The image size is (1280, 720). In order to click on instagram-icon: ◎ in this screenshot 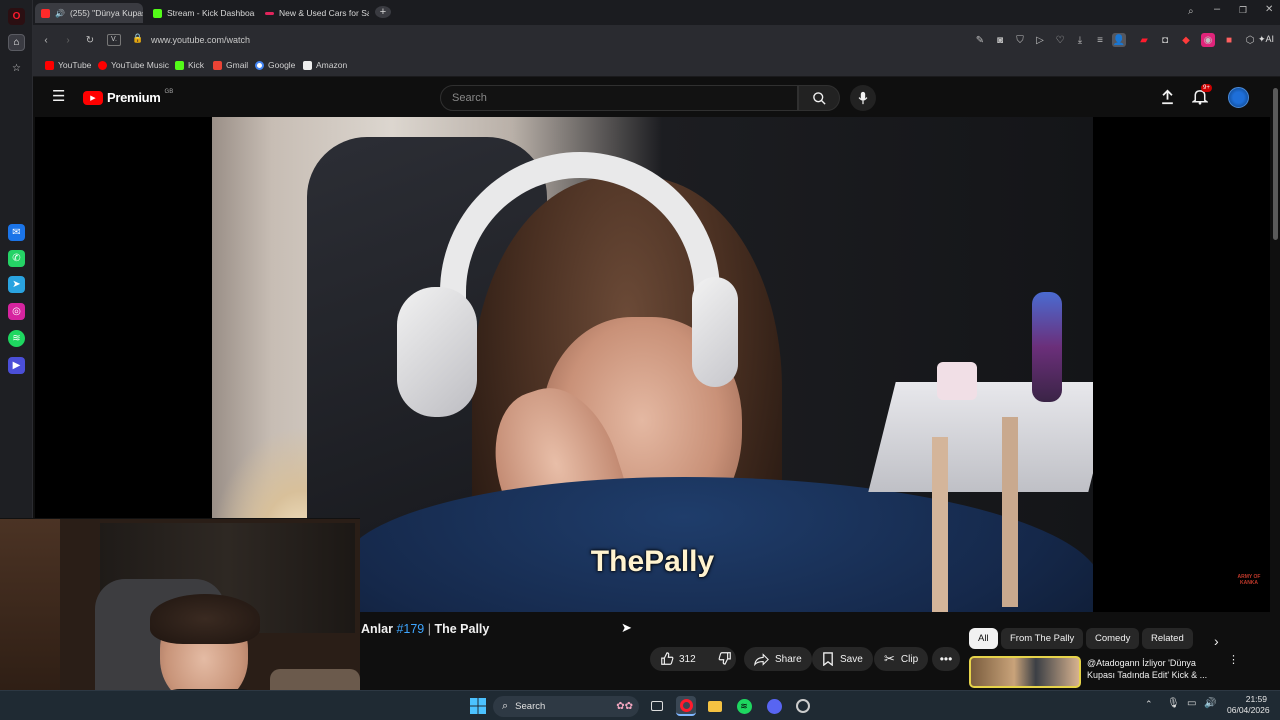, I will do `click(16, 311)`.